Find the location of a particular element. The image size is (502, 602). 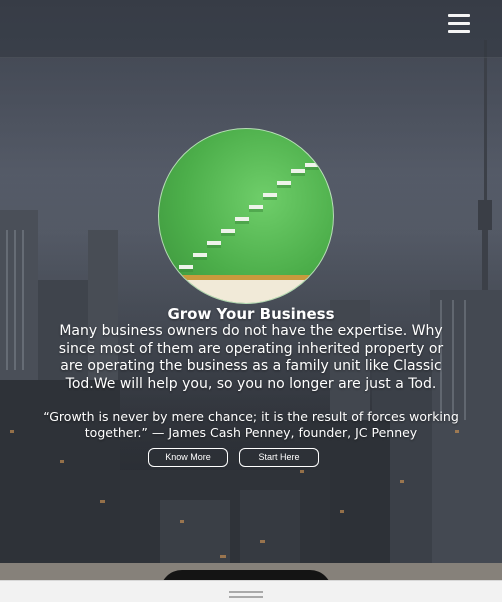

start-here-button: Start Here is located at coordinates (279, 457).